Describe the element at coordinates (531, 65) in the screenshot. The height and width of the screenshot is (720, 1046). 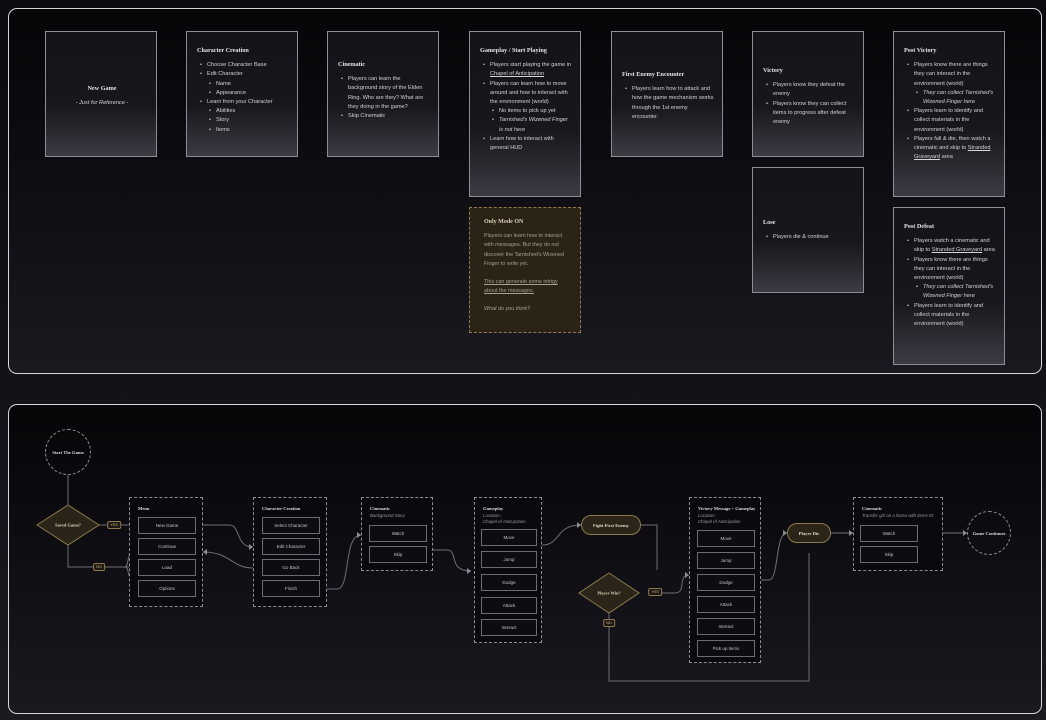
I see `text: Players start playing the game in` at that location.